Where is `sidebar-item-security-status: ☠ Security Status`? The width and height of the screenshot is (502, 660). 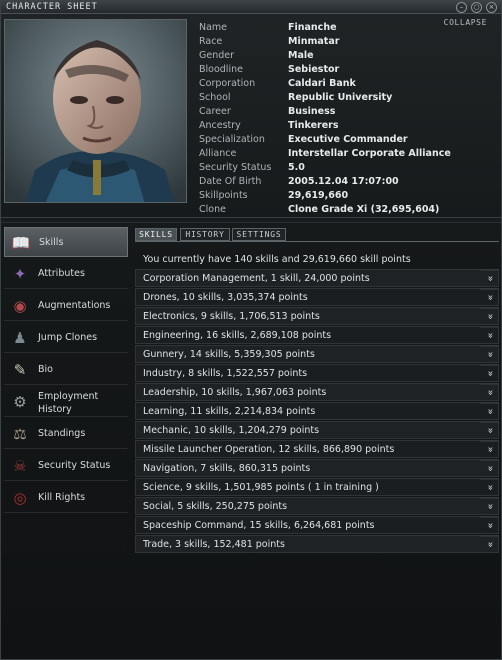
sidebar-item-security-status: ☠ Security Status is located at coordinates (66, 466).